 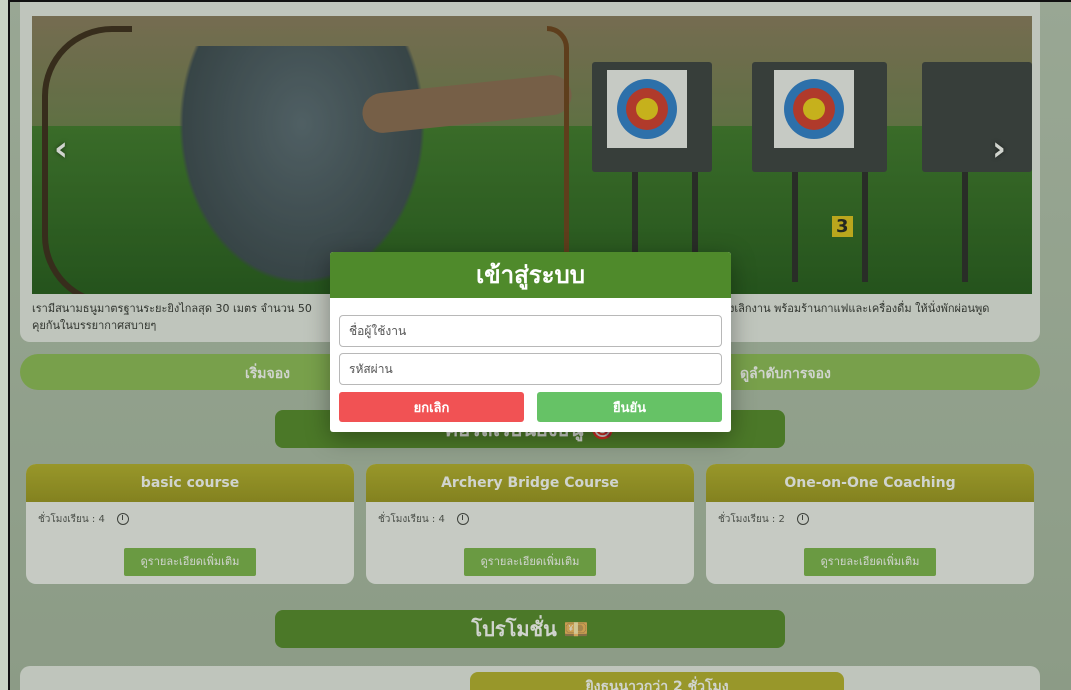 What do you see at coordinates (629, 407) in the screenshot?
I see `confirm-button: ยืนยัน` at bounding box center [629, 407].